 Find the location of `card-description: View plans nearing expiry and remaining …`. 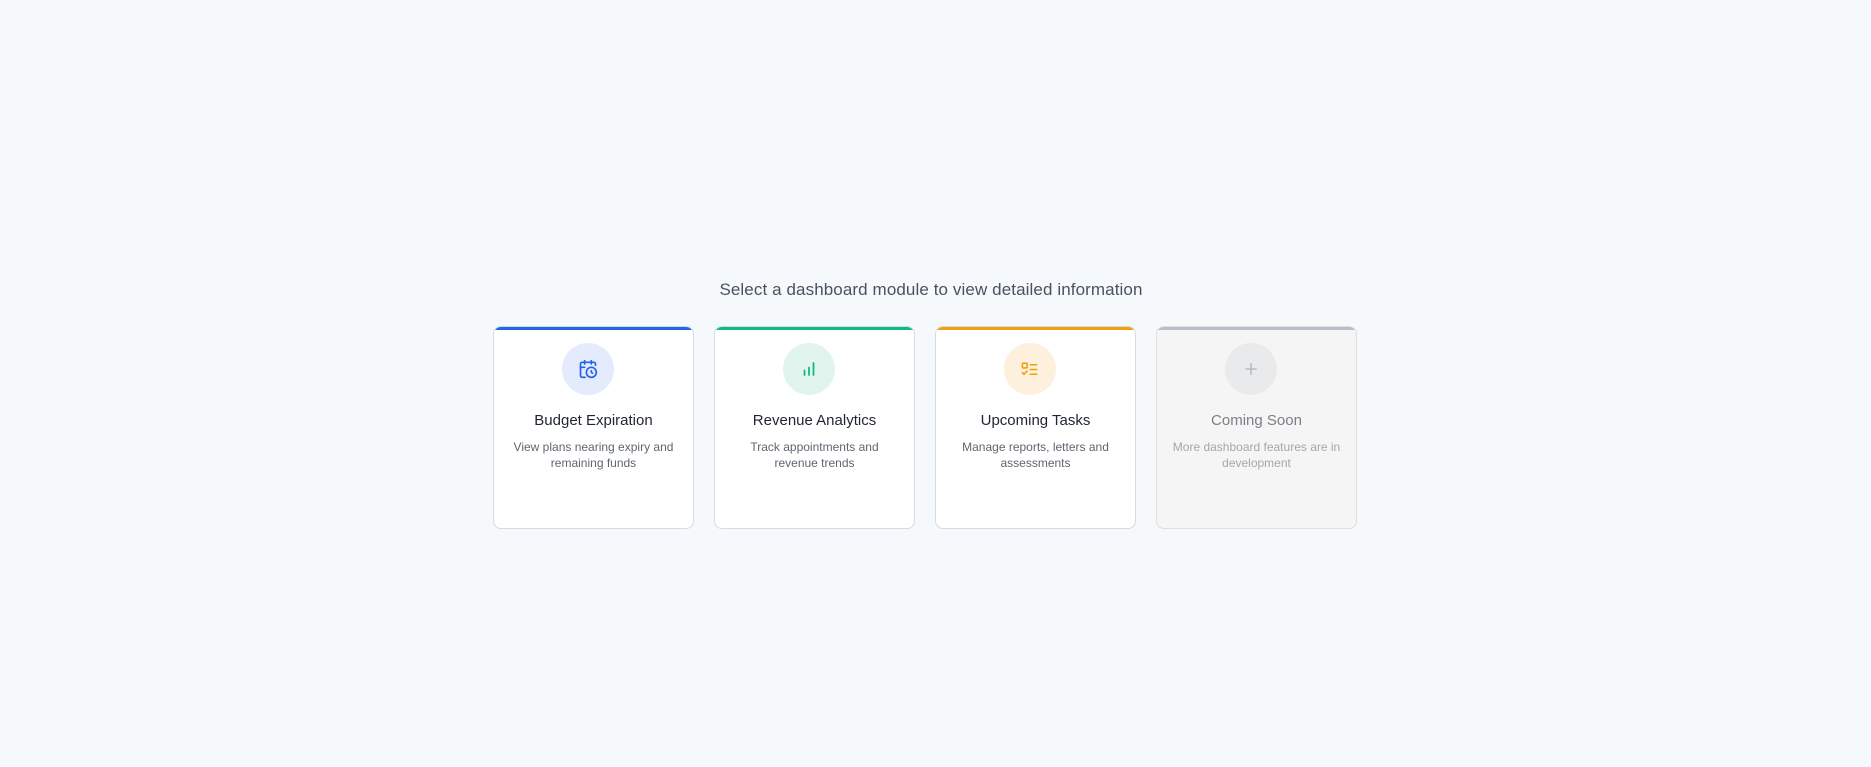

card-description: View plans nearing expiry and remaining … is located at coordinates (593, 455).